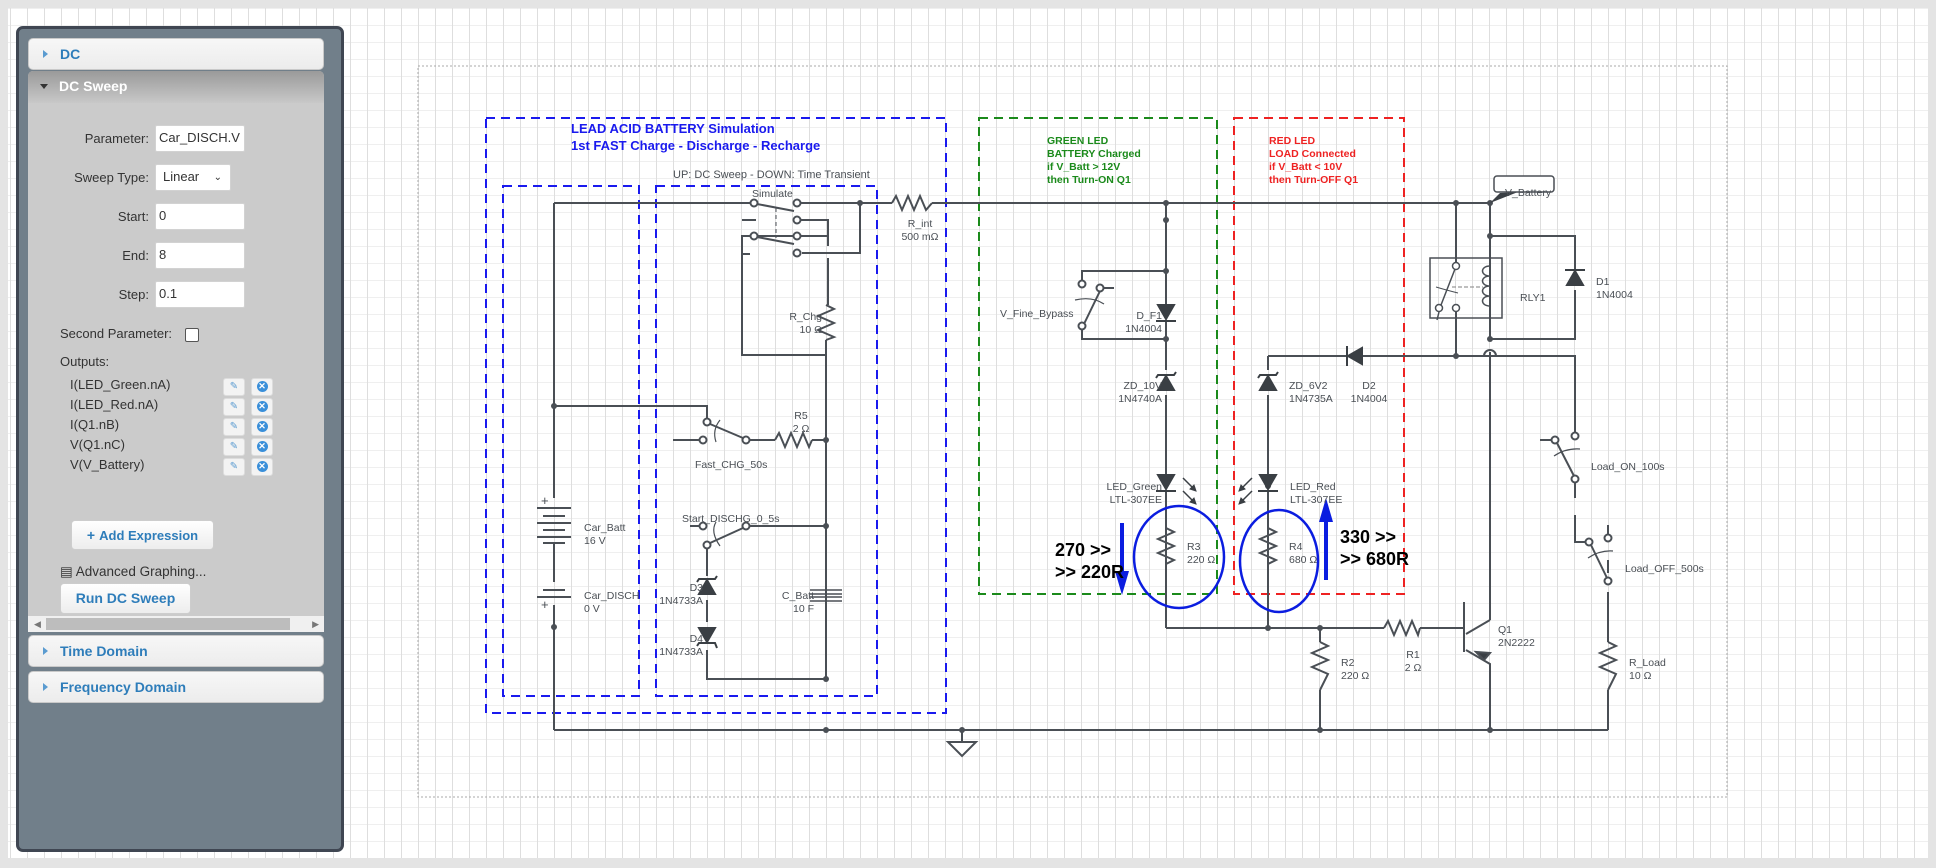 The width and height of the screenshot is (1936, 868). Describe the element at coordinates (315, 624) in the screenshot. I see `scroll-right-icon: ▶` at that location.